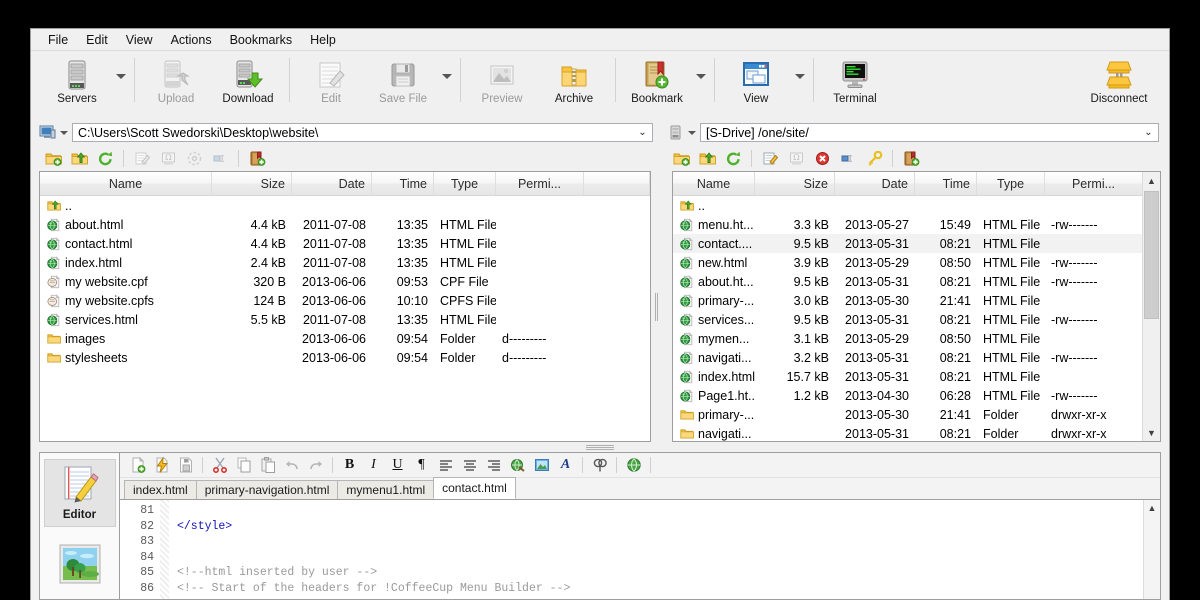 This screenshot has height=600, width=1200. Describe the element at coordinates (323, 40) in the screenshot. I see `menu-item-help: Help` at that location.